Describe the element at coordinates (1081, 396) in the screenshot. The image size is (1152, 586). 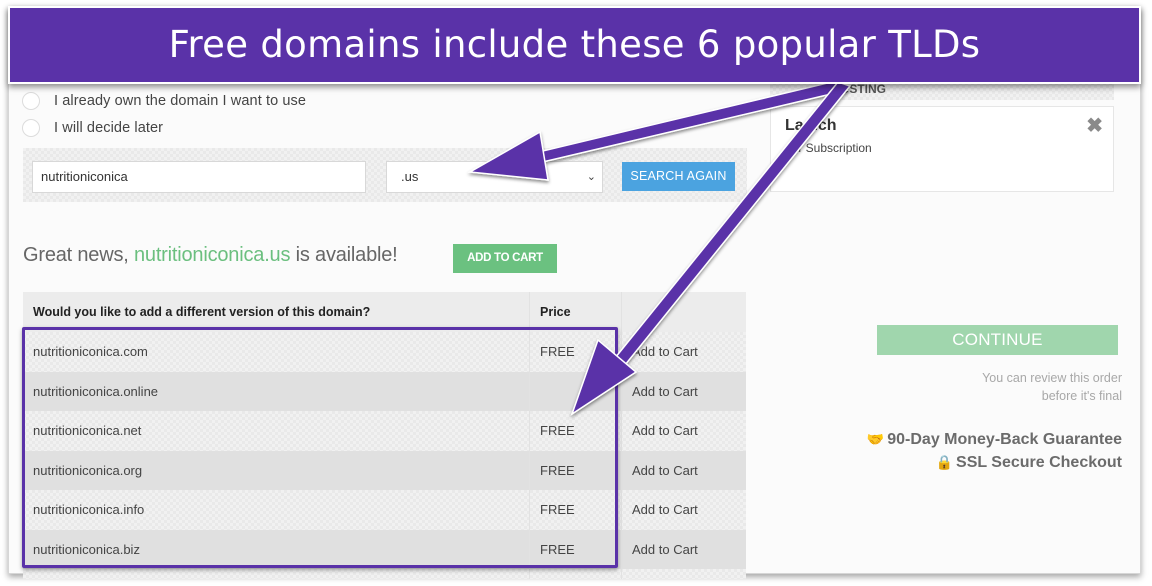
I see `review-note-line: before it's final` at that location.